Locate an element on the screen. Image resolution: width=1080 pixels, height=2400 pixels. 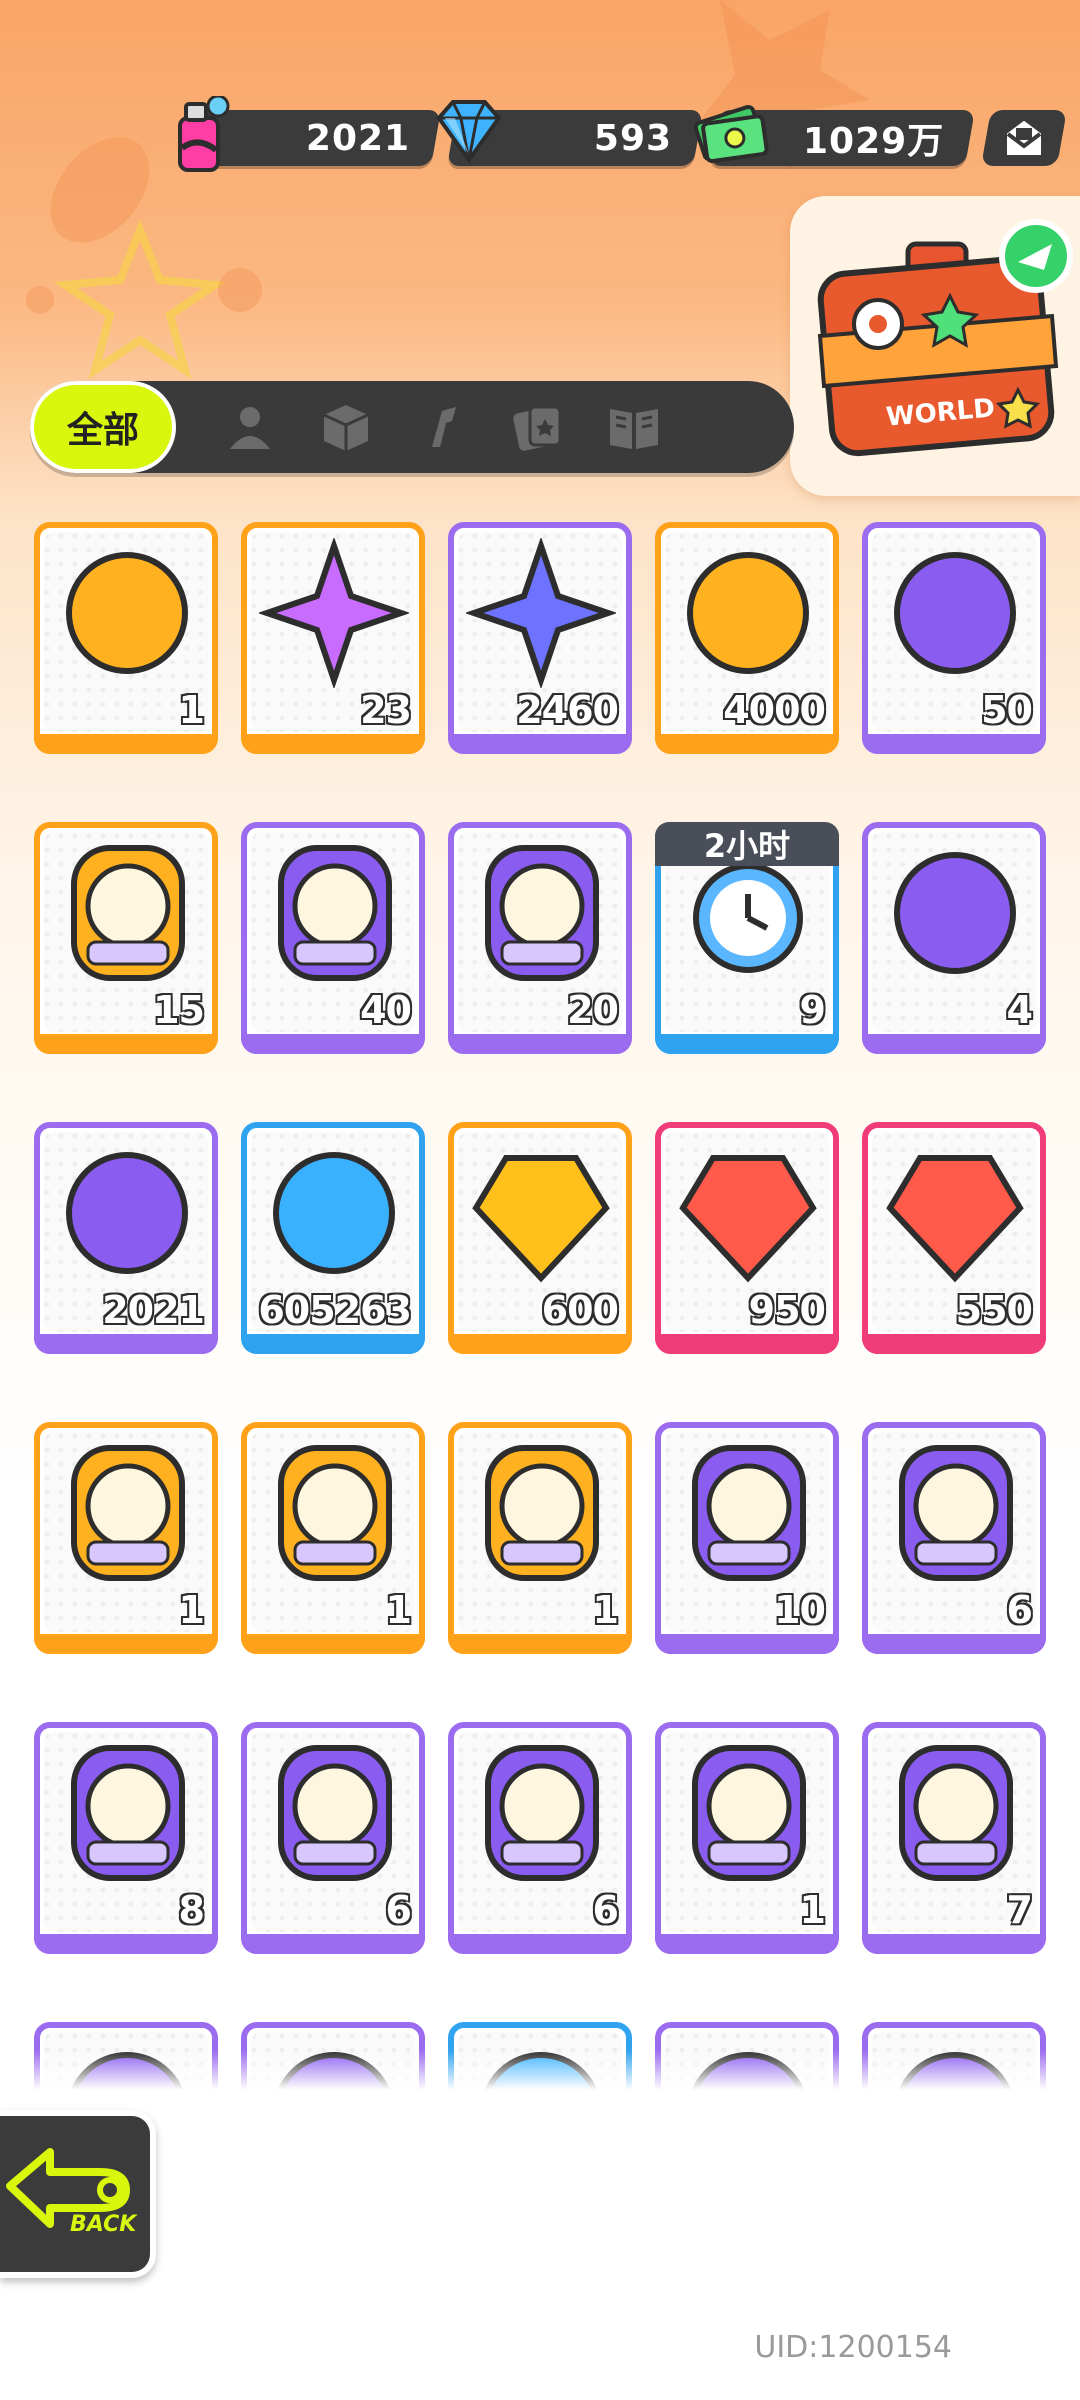
item-card-deity-dark-hair: 6 is located at coordinates (333, 1838).